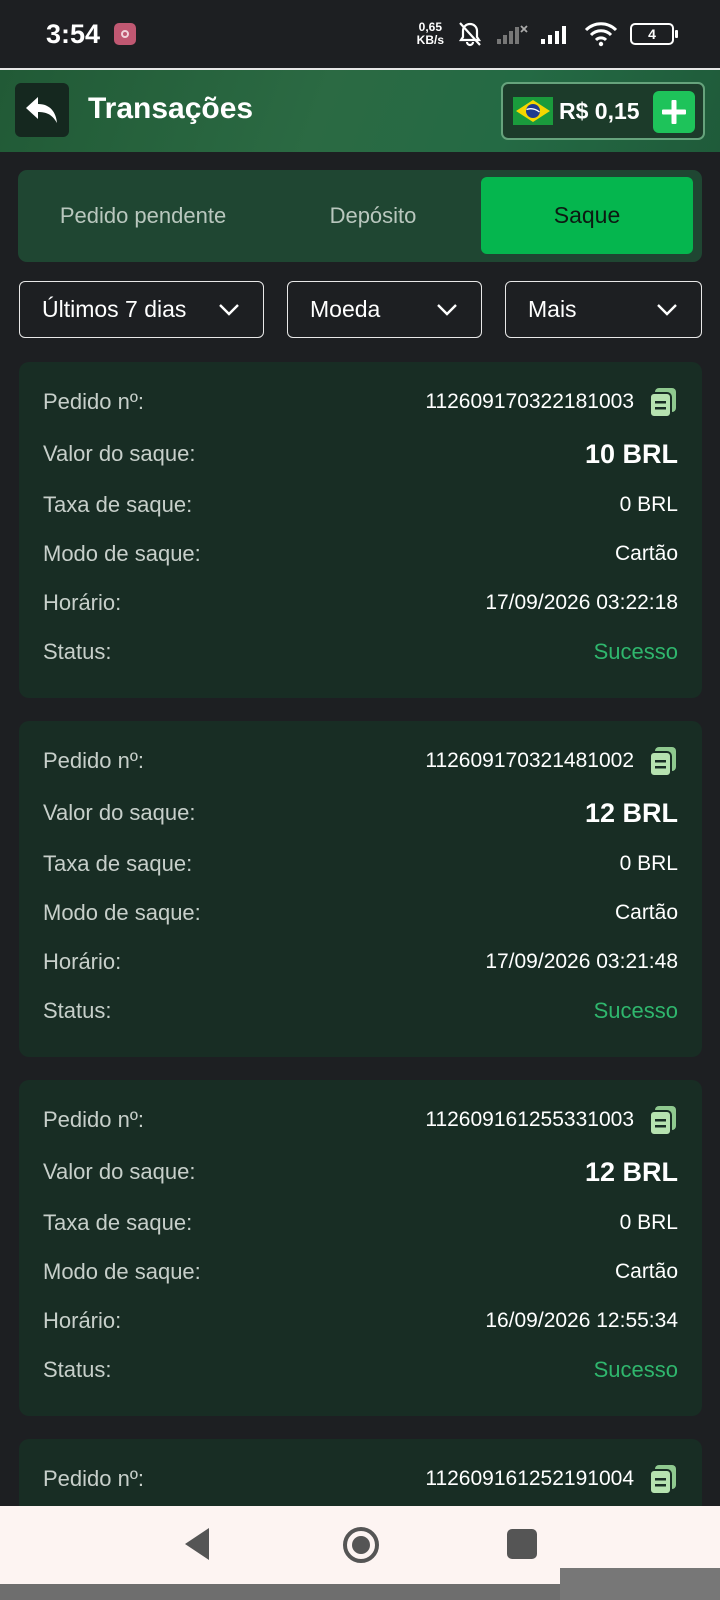  I want to click on wifi-icon, so click(601, 34).